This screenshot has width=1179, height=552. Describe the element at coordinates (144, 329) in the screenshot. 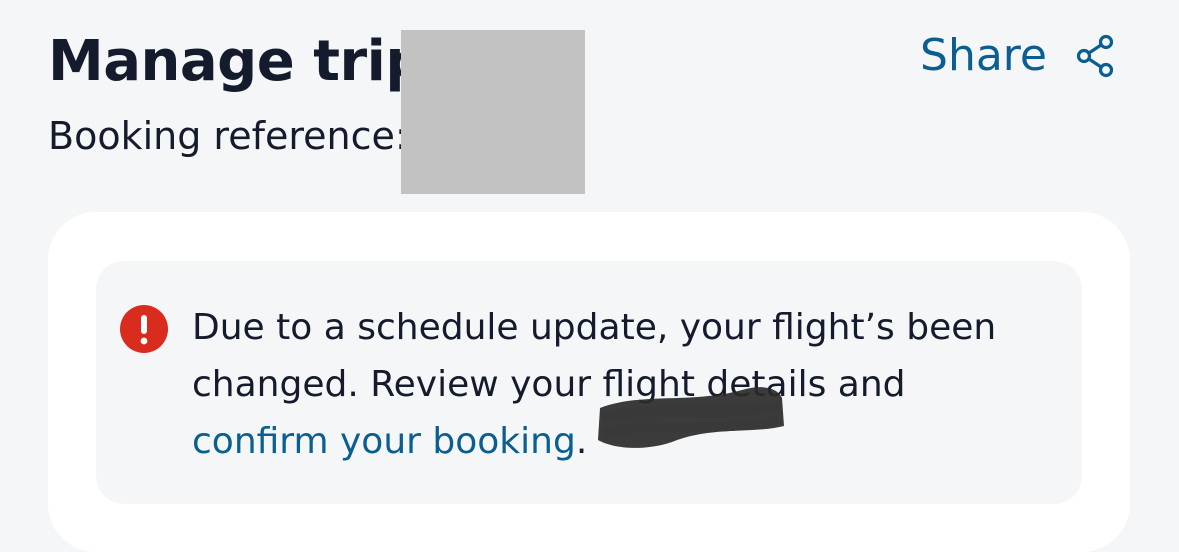

I see `exclamation-circle-icon` at that location.